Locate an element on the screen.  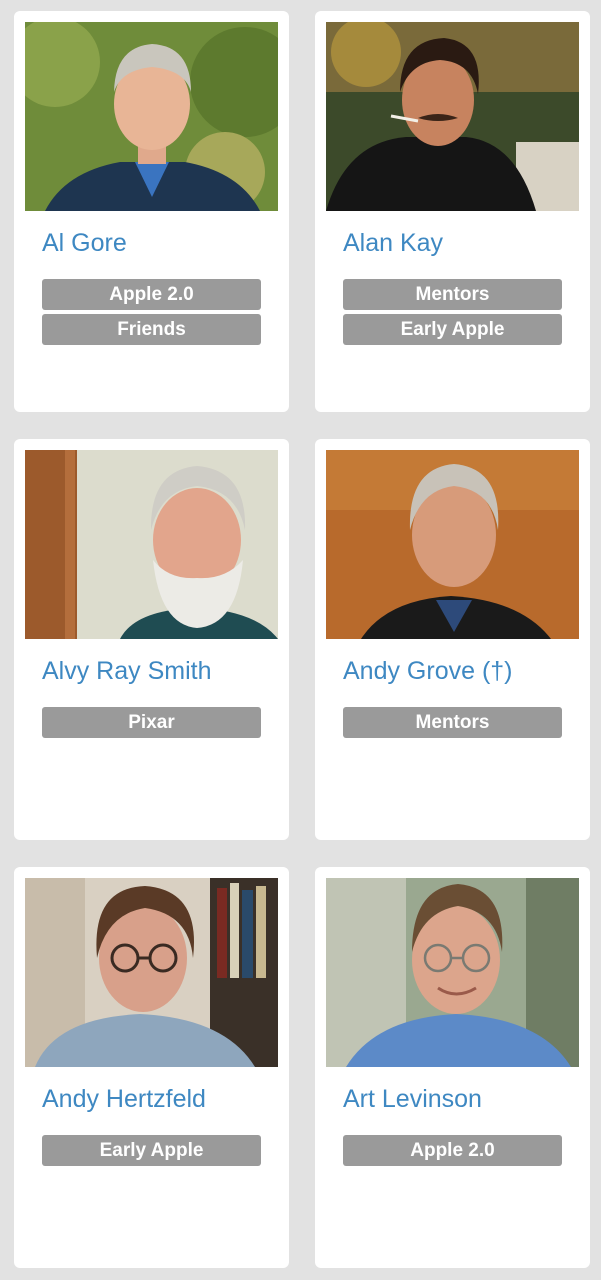
tag-list: Mentors is located at coordinates (452, 724).